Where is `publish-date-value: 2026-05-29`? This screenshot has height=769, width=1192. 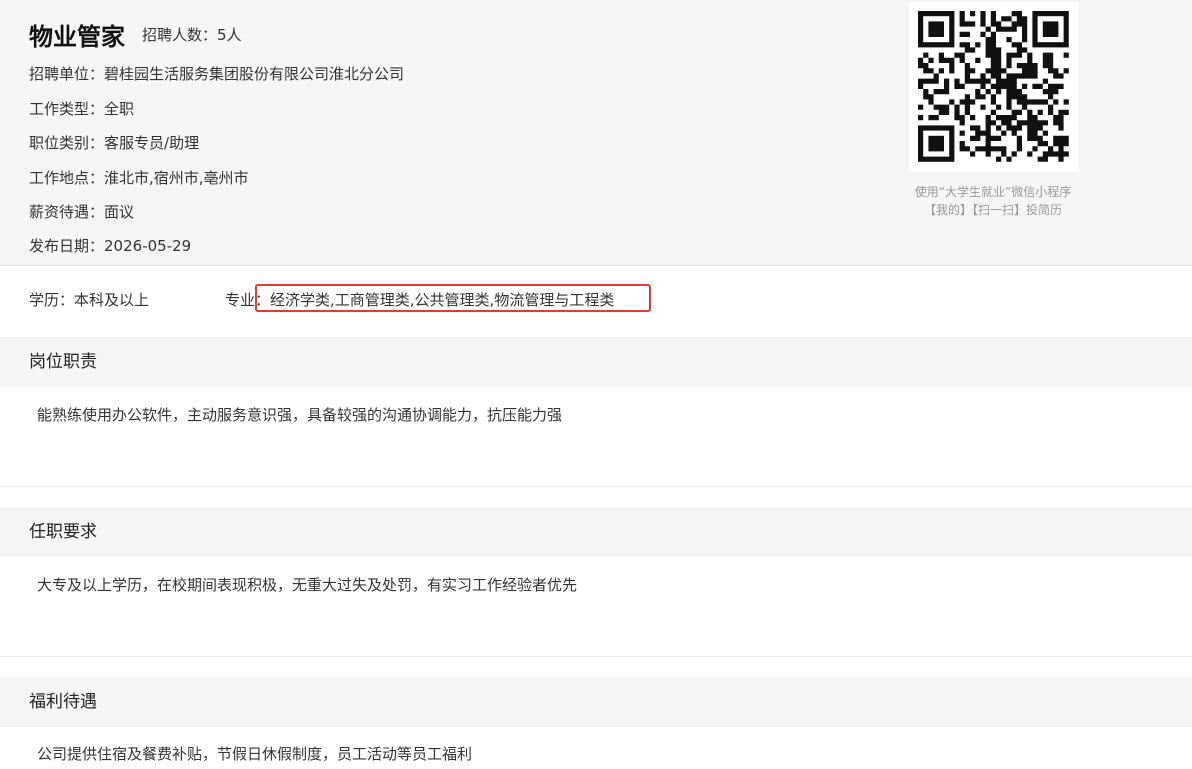
publish-date-value: 2026-05-29 is located at coordinates (148, 246).